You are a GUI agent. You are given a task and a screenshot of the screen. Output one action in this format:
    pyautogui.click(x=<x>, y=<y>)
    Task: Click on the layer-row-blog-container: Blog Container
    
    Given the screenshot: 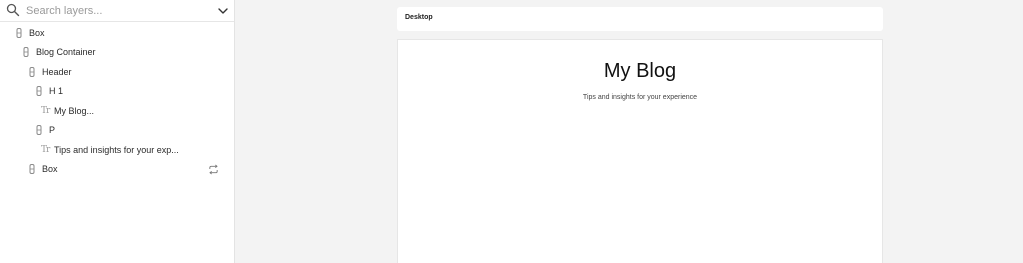 What is the action you would take?
    pyautogui.click(x=117, y=53)
    